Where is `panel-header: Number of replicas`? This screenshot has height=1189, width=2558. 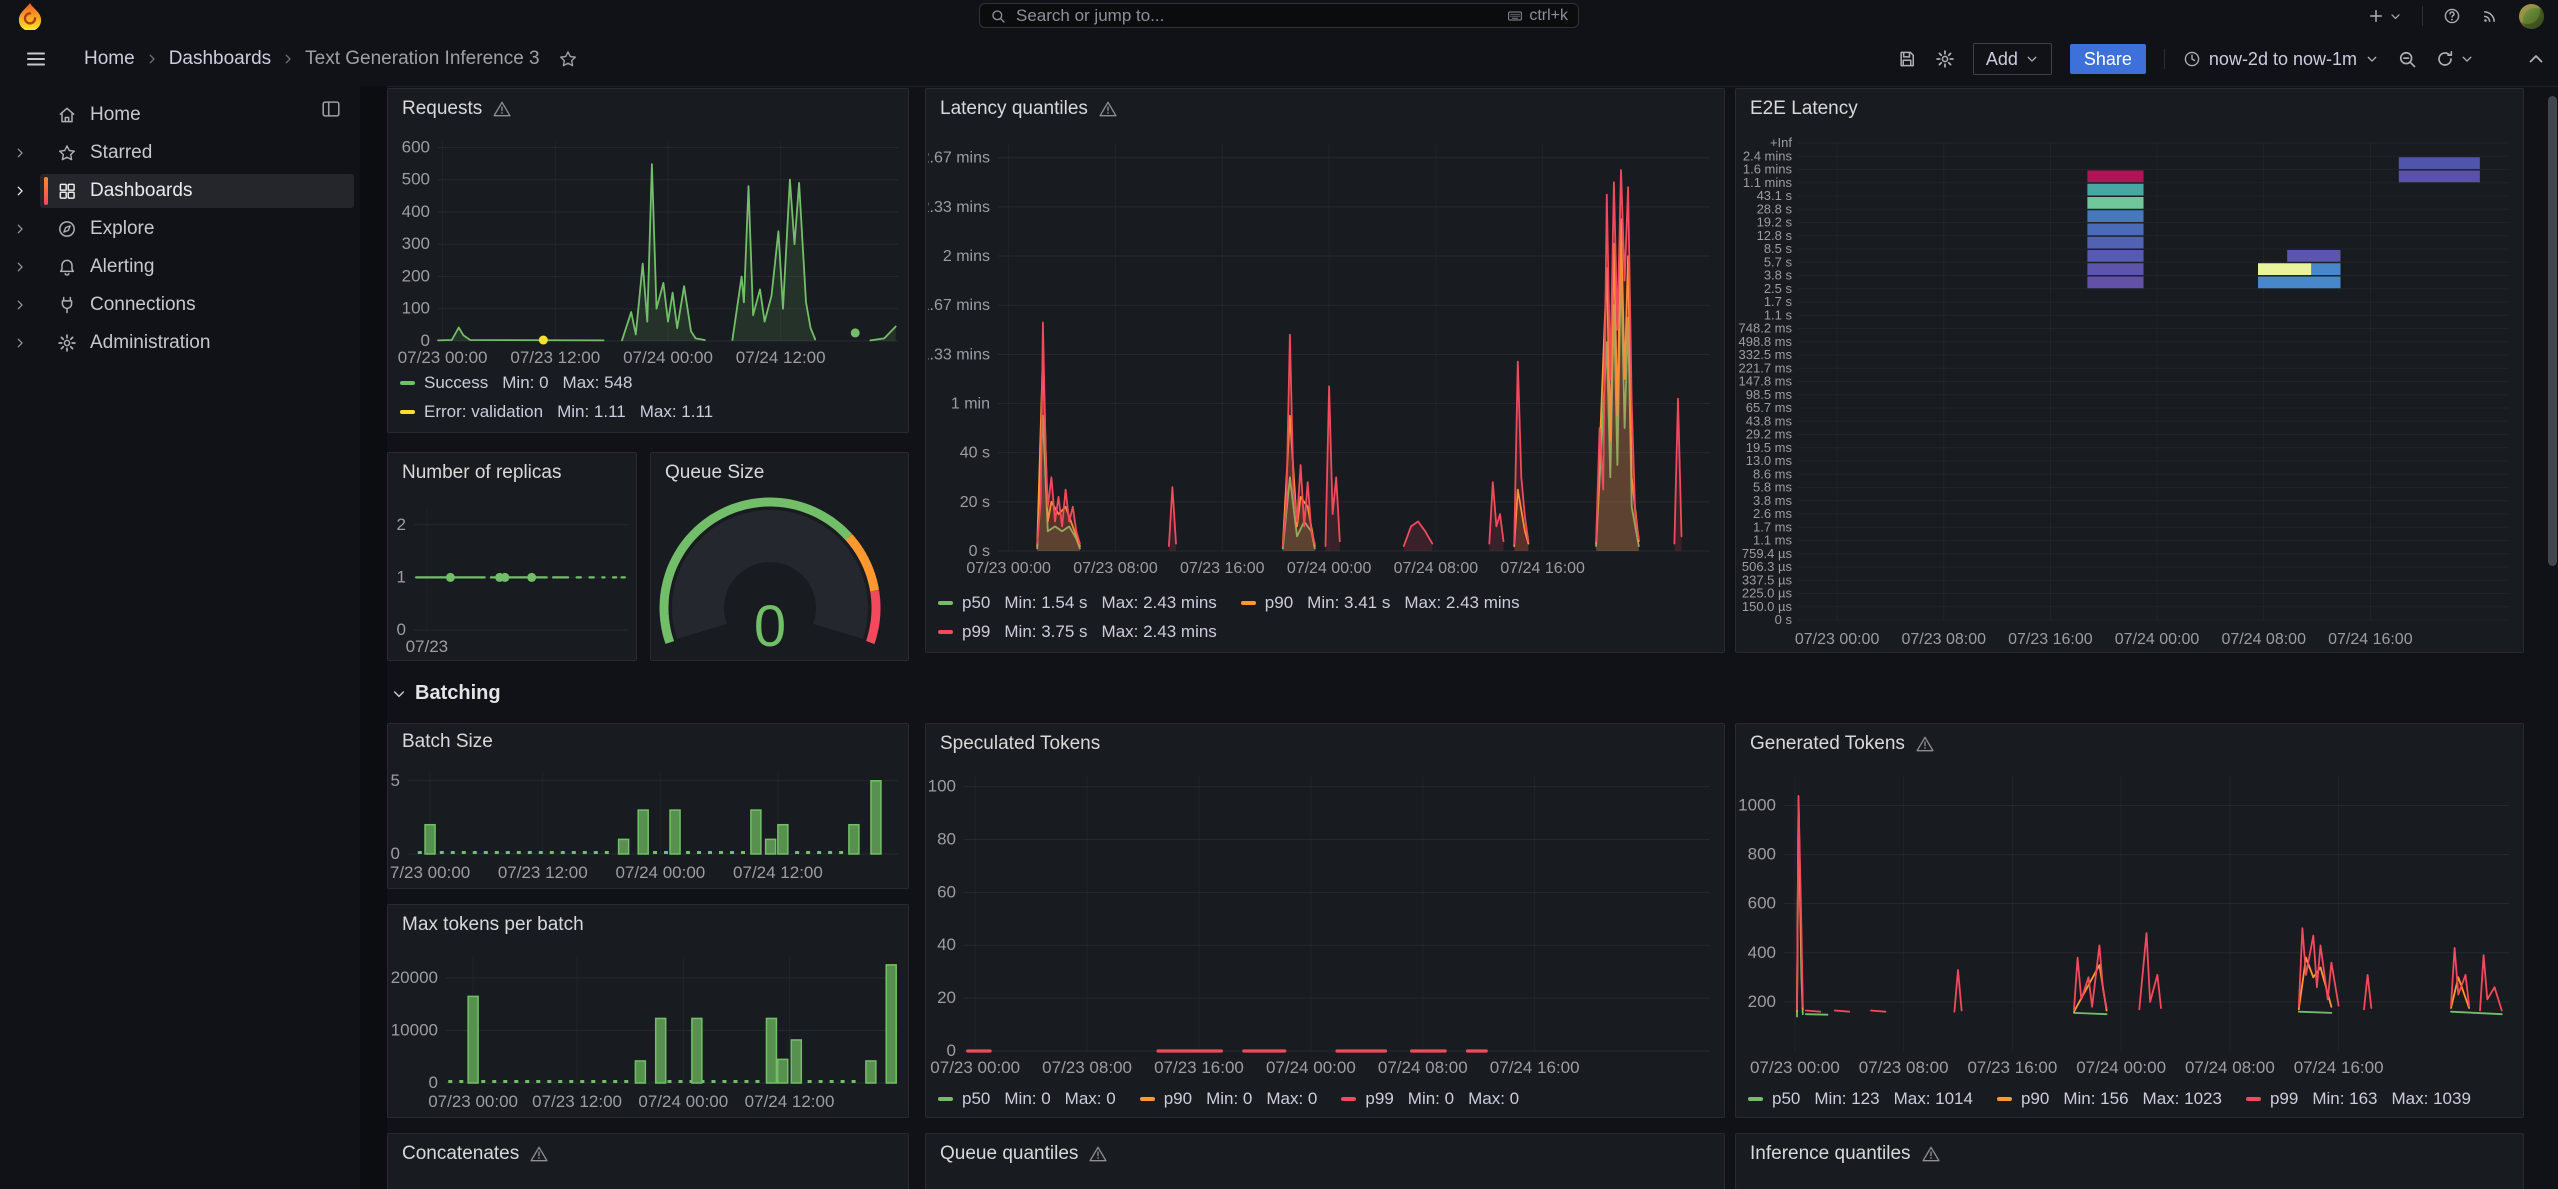
panel-header: Number of replicas is located at coordinates (512, 473).